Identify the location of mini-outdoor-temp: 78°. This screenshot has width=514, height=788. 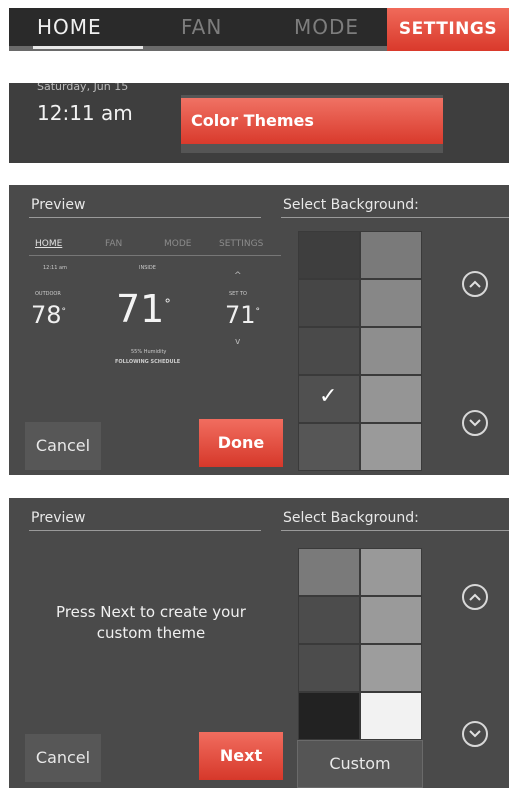
(49, 315).